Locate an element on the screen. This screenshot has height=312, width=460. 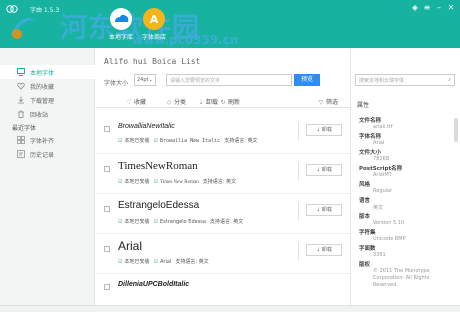
sidebar-item-label: 本地字体 is located at coordinates (42, 73).